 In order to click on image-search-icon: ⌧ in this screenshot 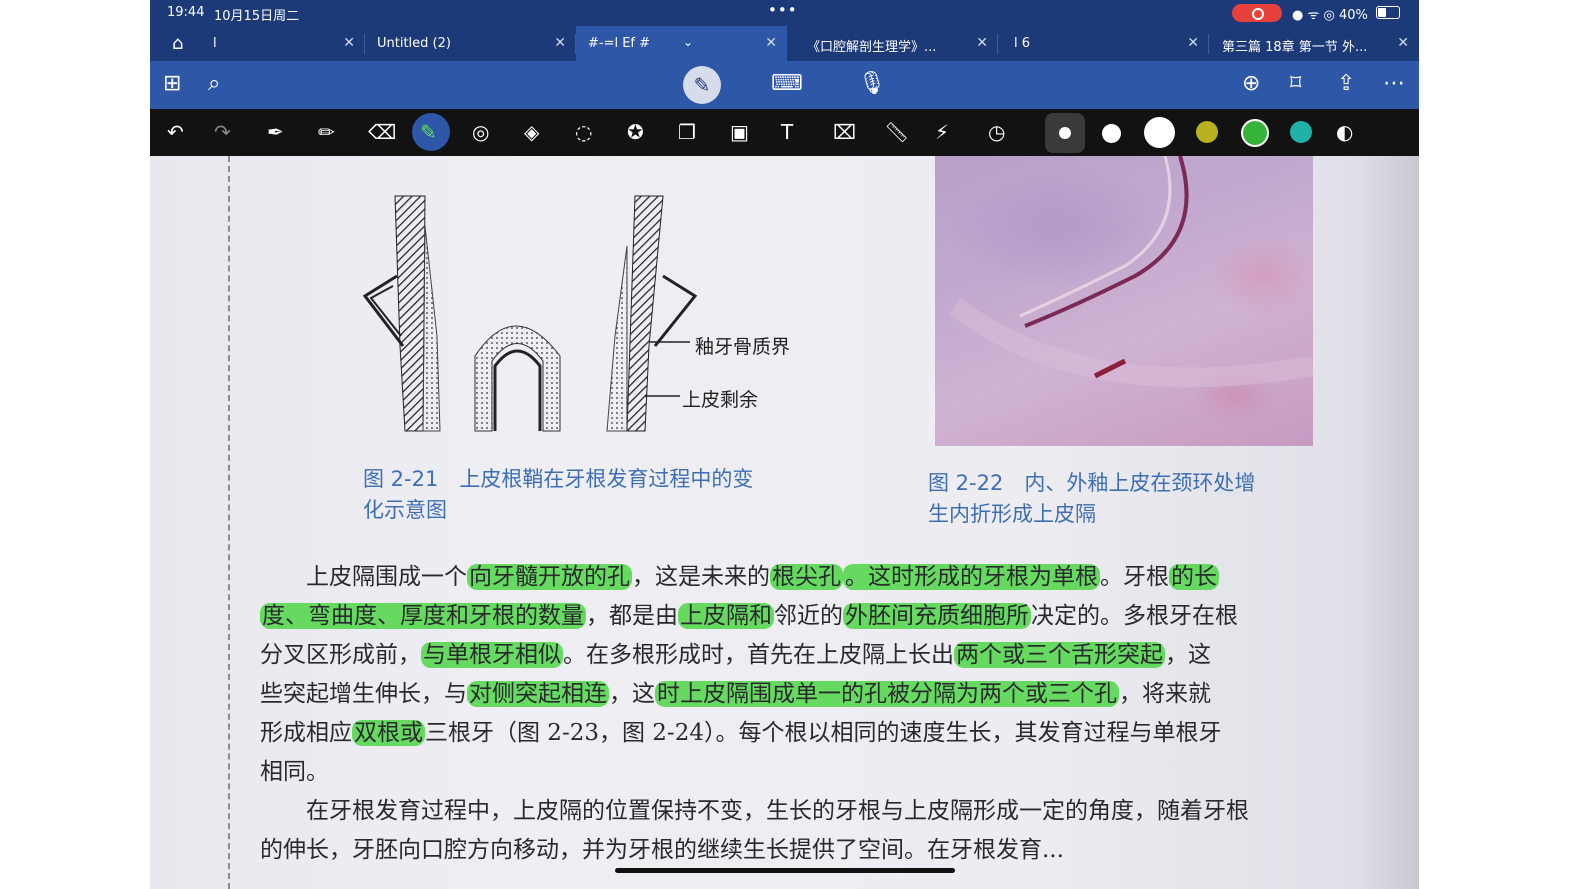, I will do `click(844, 132)`.